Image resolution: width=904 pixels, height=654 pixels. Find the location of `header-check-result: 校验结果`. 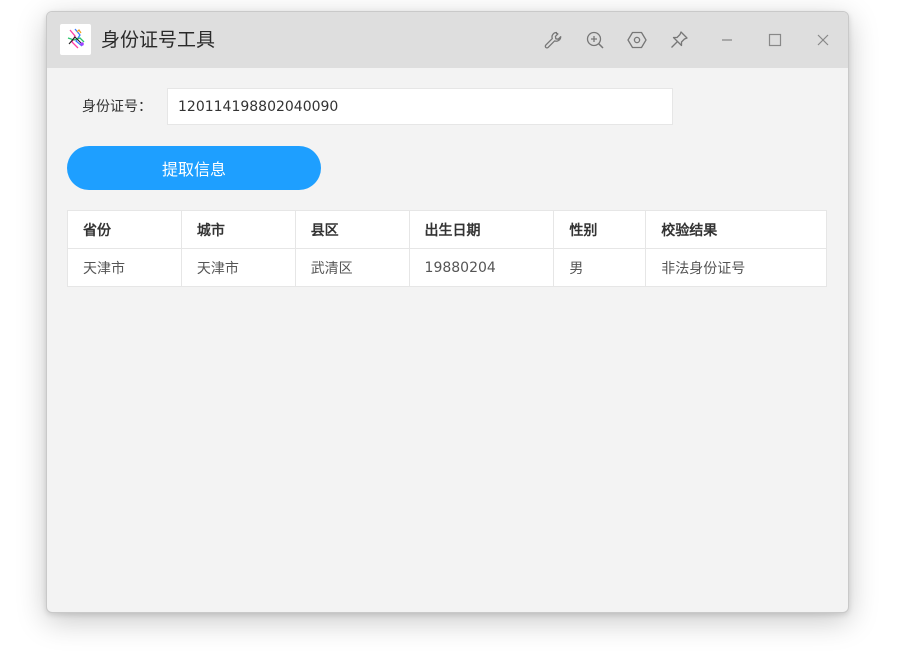

header-check-result: 校验结果 is located at coordinates (736, 229).